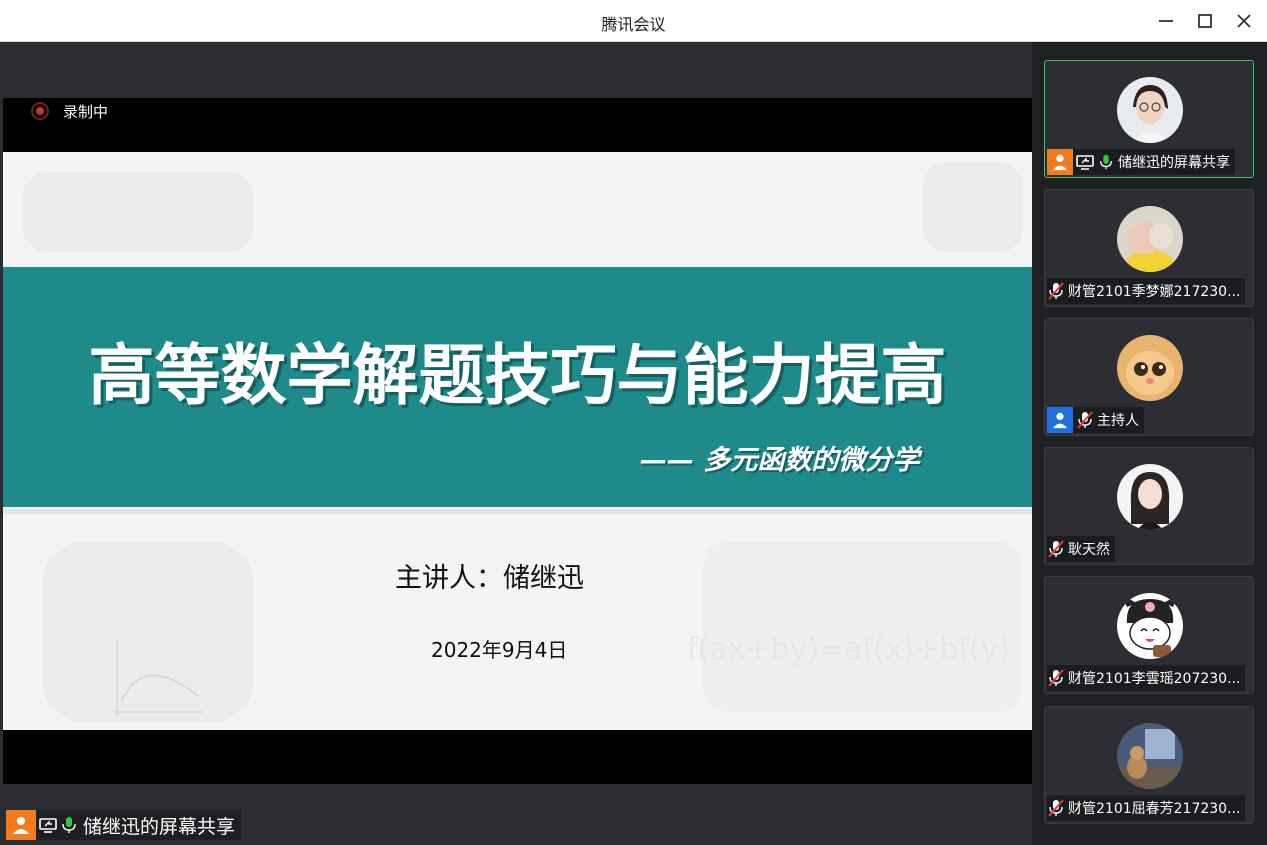 The height and width of the screenshot is (845, 1267). I want to click on band-divider, so click(517, 511).